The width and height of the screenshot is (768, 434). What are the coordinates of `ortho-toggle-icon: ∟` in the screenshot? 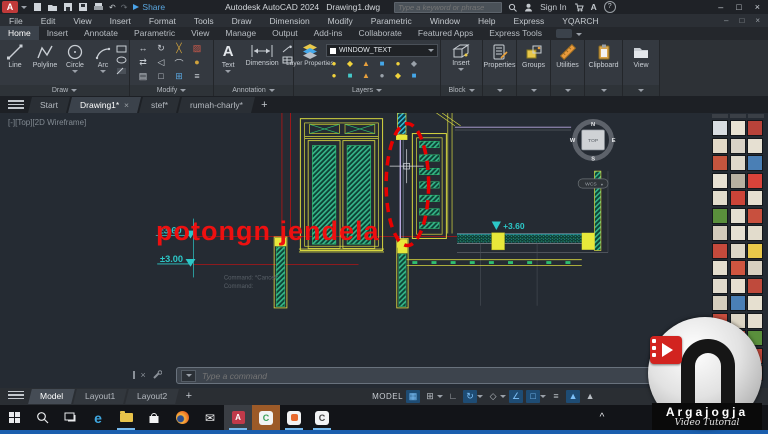 It's located at (453, 396).